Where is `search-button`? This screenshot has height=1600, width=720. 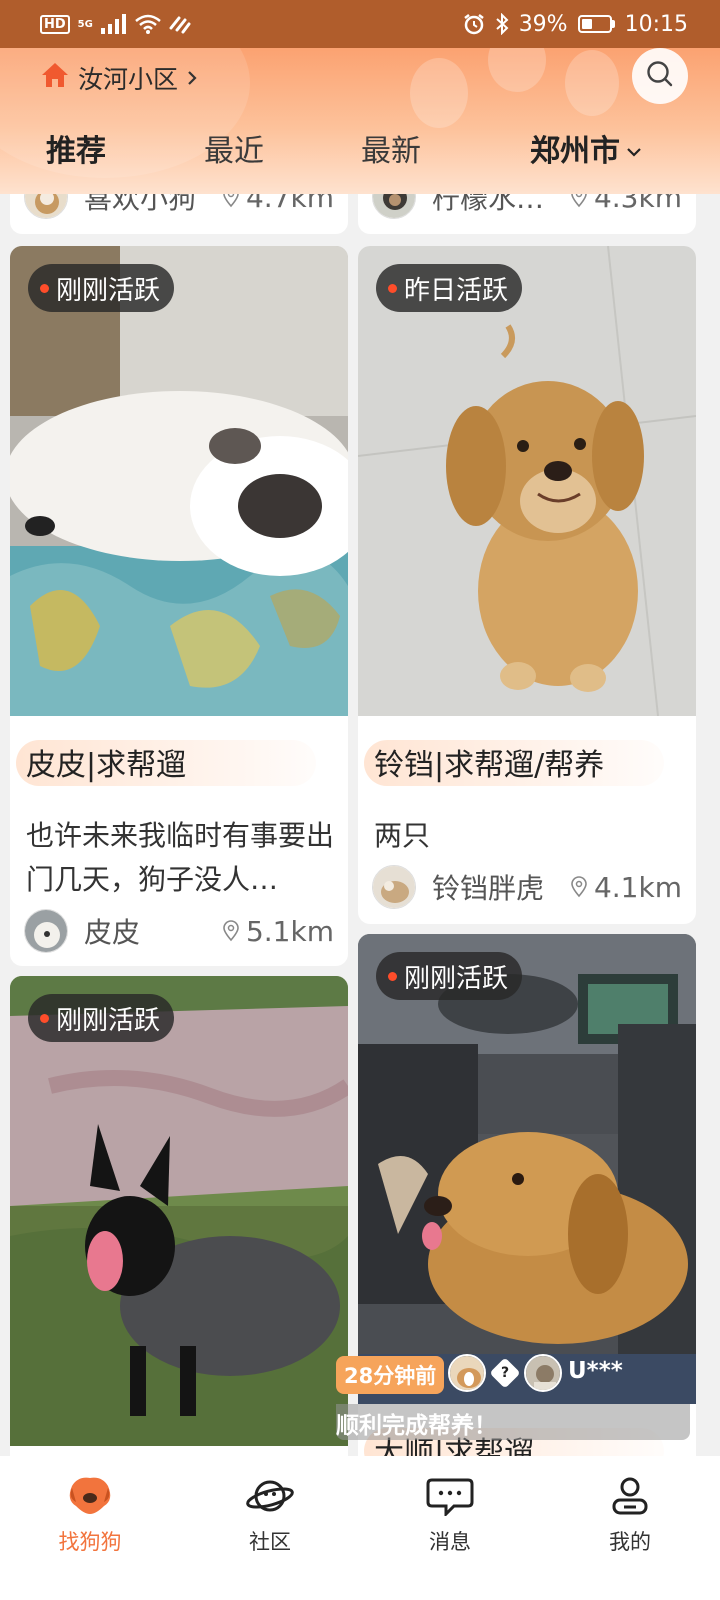
search-button is located at coordinates (660, 76).